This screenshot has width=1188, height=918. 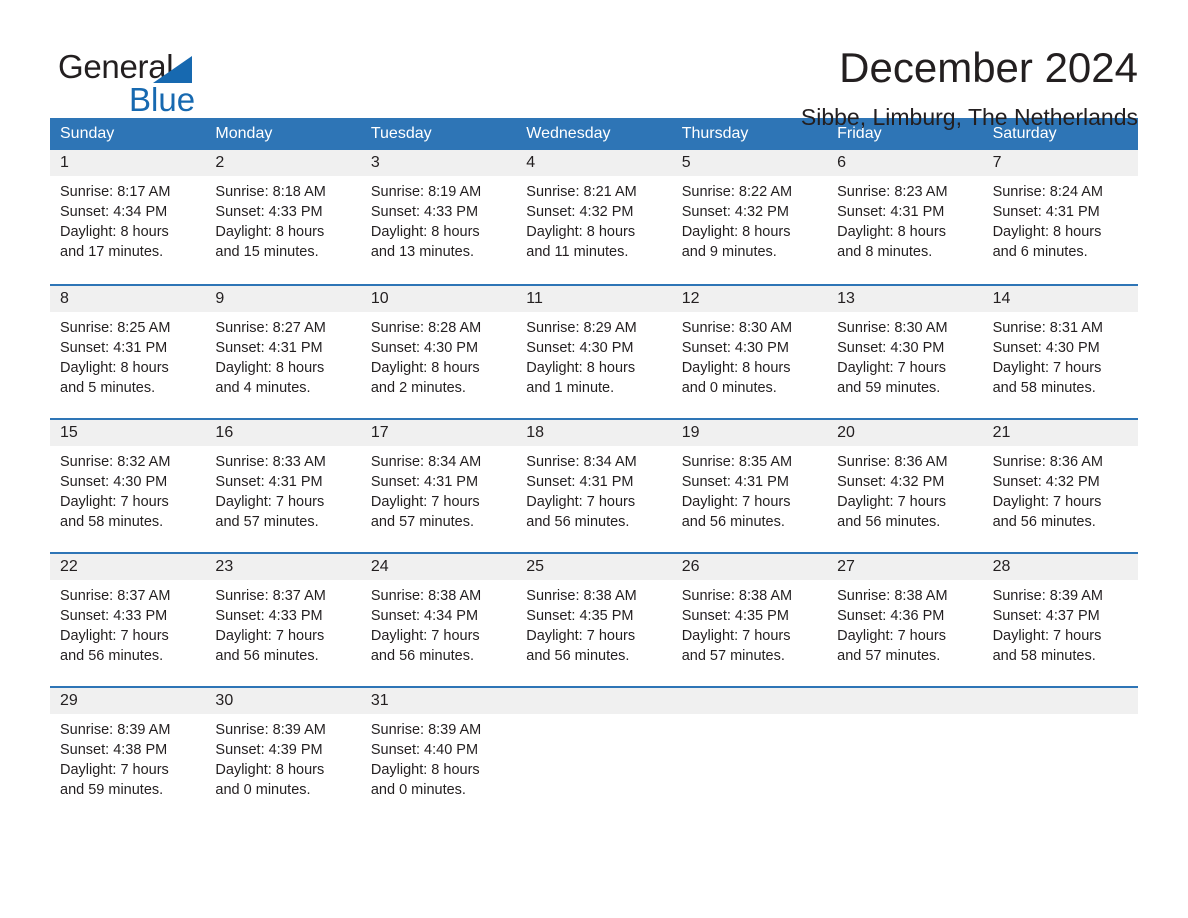 What do you see at coordinates (892, 192) in the screenshot?
I see `sunrise-text: Sunrise: 8:23 AM` at bounding box center [892, 192].